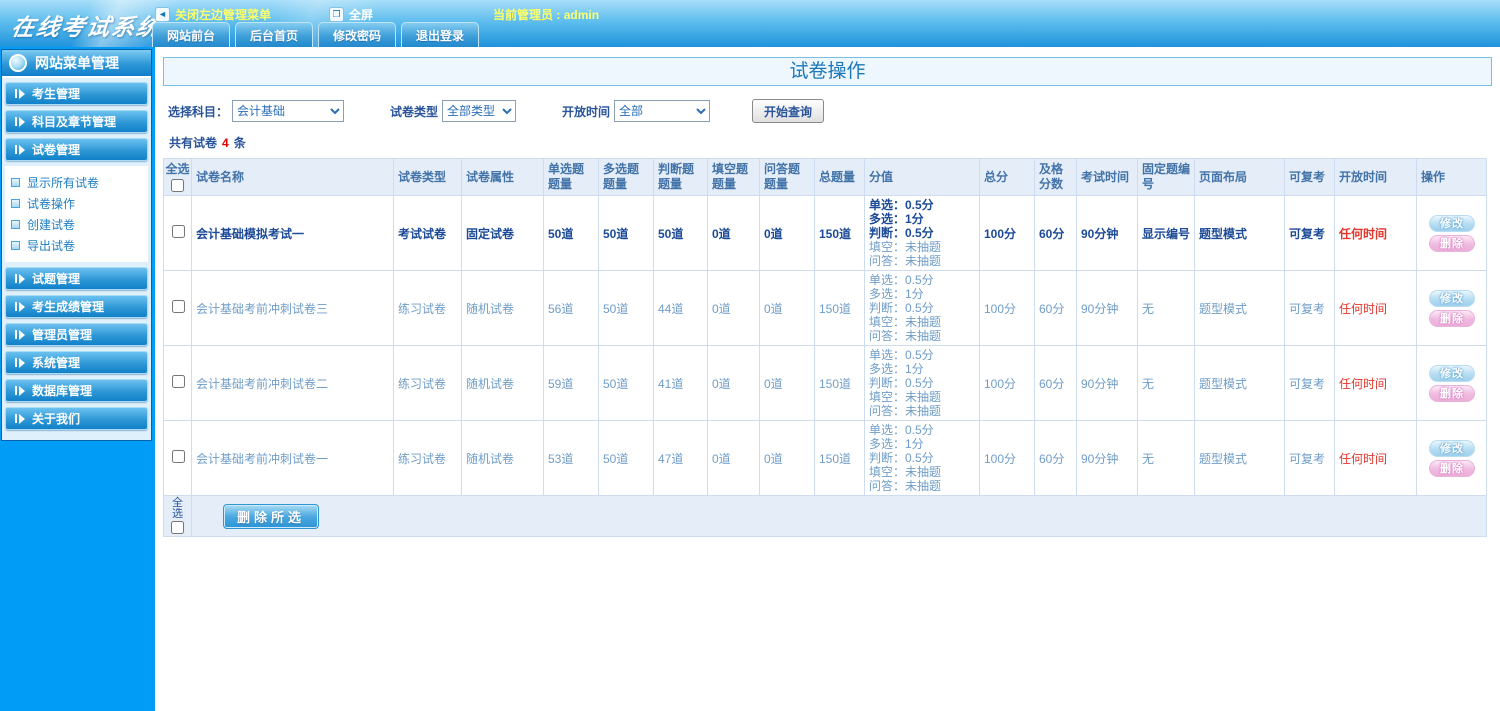 This screenshot has height=711, width=1500. What do you see at coordinates (79, 182) in the screenshot?
I see `sidebar-subitem-0: 显示所有试卷` at bounding box center [79, 182].